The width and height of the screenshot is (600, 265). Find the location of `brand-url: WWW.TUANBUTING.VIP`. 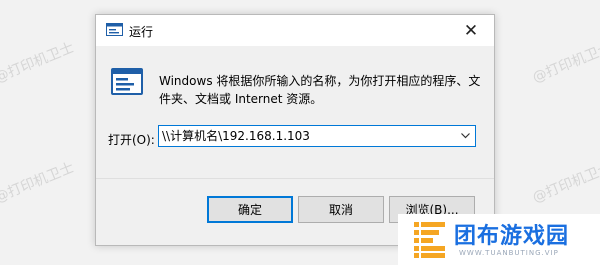

brand-url: WWW.TUANBUTING.VIP is located at coordinates (509, 253).